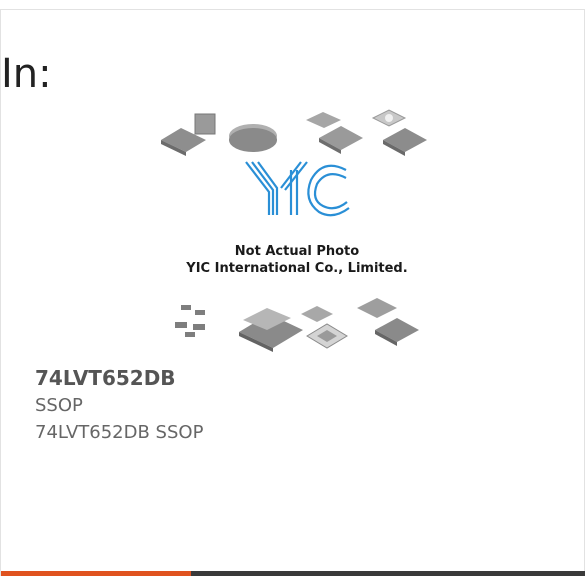  What do you see at coordinates (293, 573) in the screenshot?
I see `bottom-progress-bar` at bounding box center [293, 573].